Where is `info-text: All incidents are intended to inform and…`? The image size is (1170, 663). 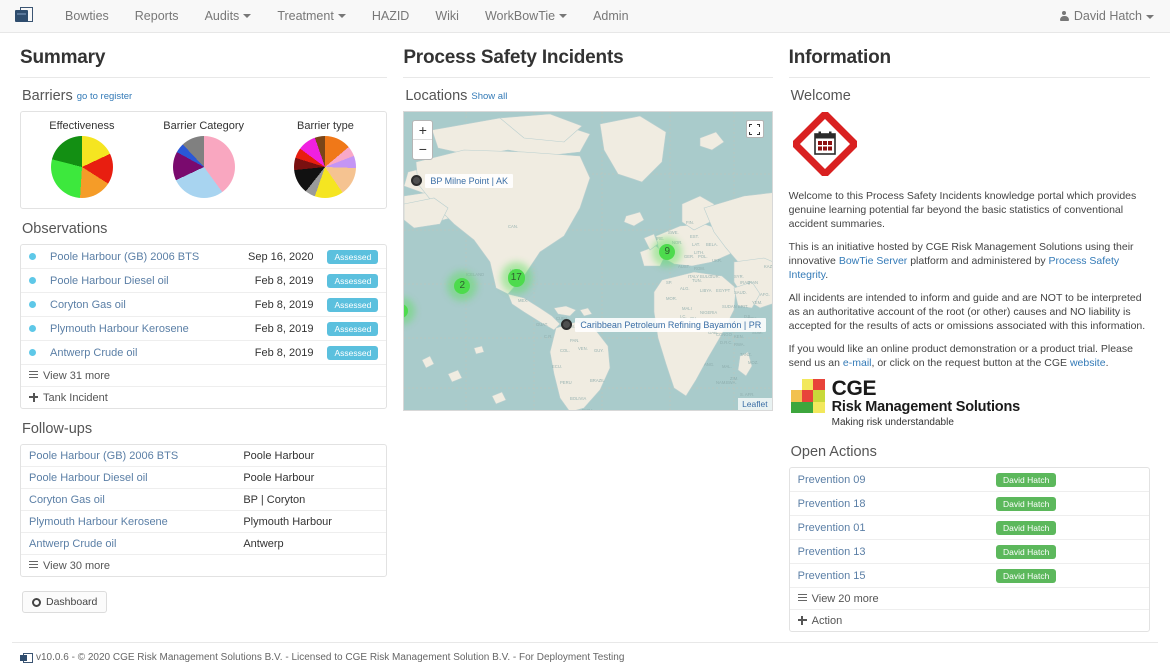 info-text: All incidents are intended to inform and… is located at coordinates (967, 312).